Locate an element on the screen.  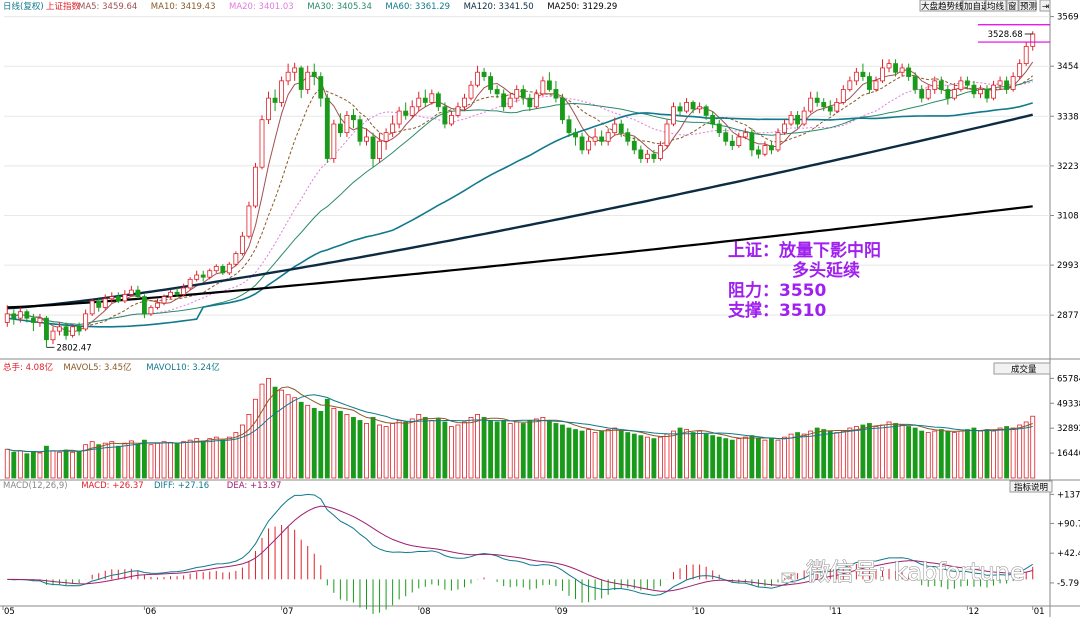
price-tick-label: 3108 is located at coordinates (1068, 216).